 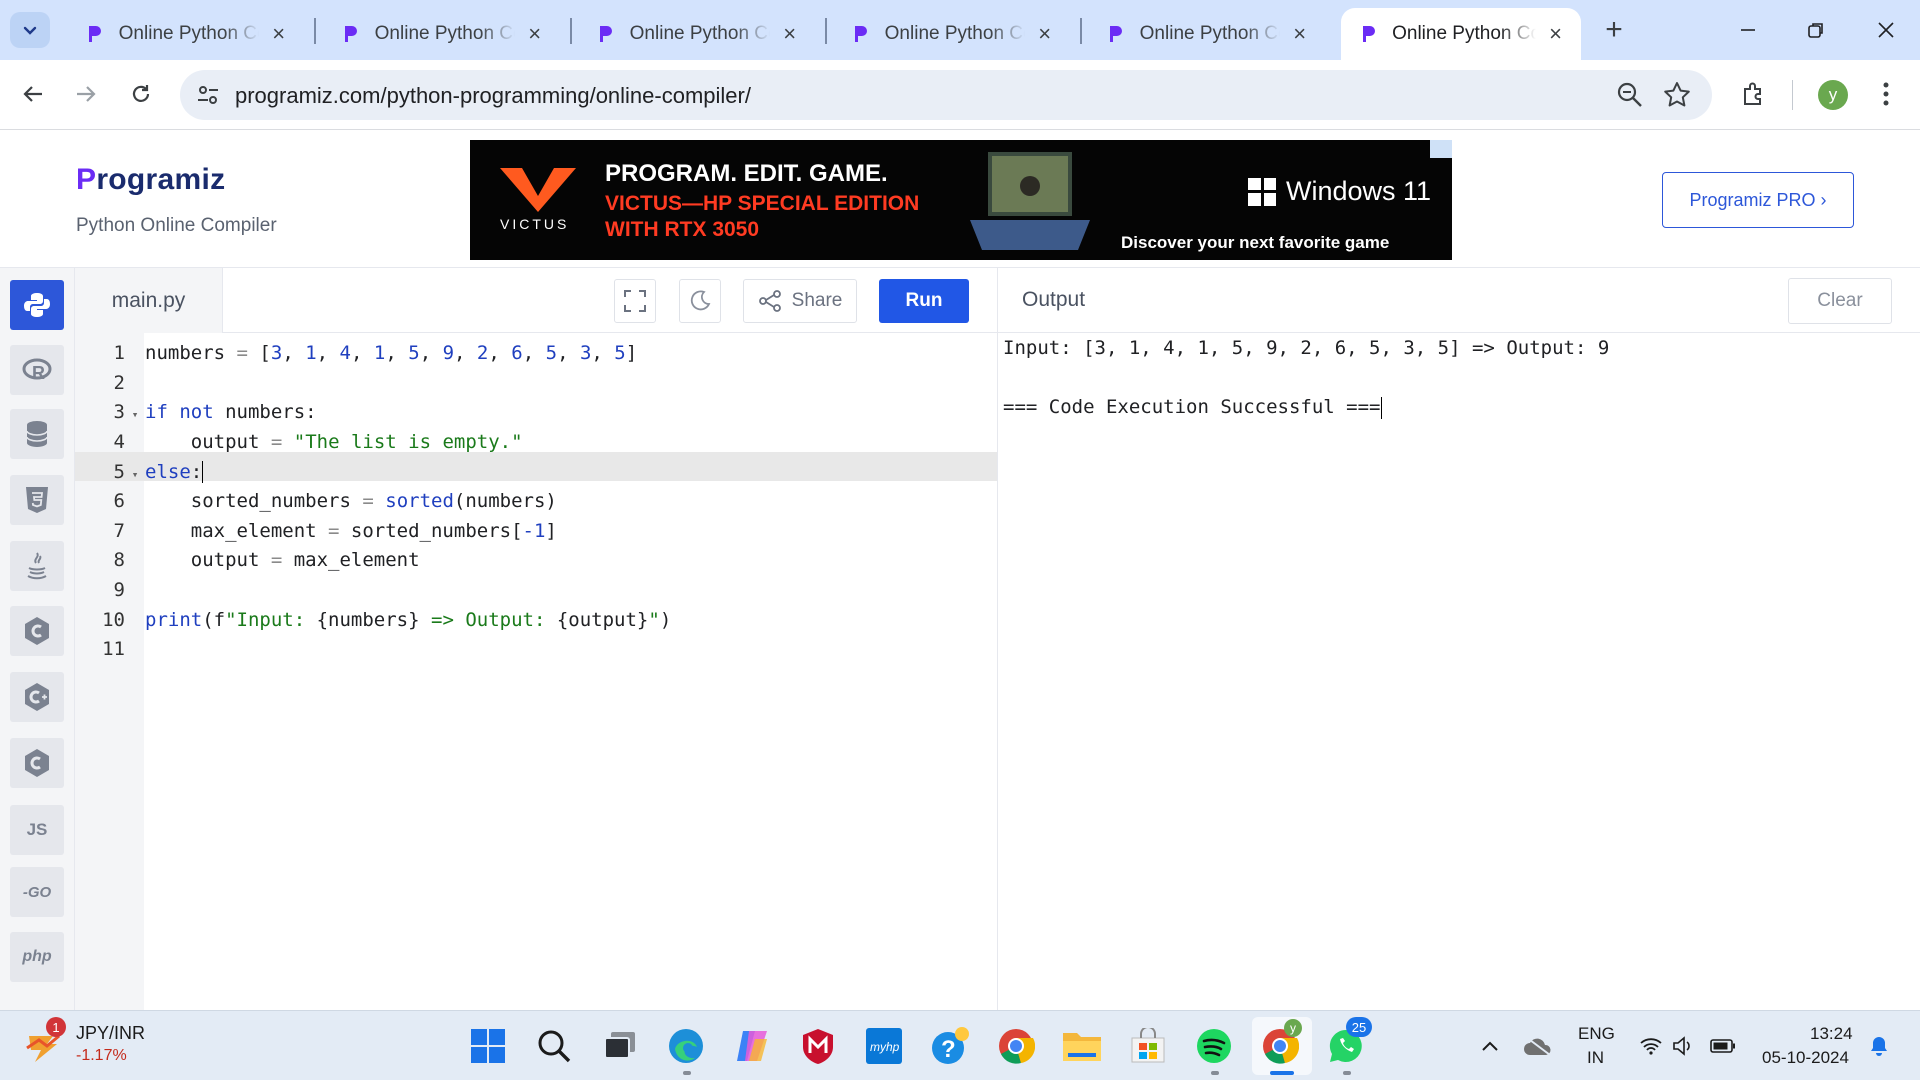 What do you see at coordinates (488, 619) in the screenshot?
I see `code-token: => Output:` at bounding box center [488, 619].